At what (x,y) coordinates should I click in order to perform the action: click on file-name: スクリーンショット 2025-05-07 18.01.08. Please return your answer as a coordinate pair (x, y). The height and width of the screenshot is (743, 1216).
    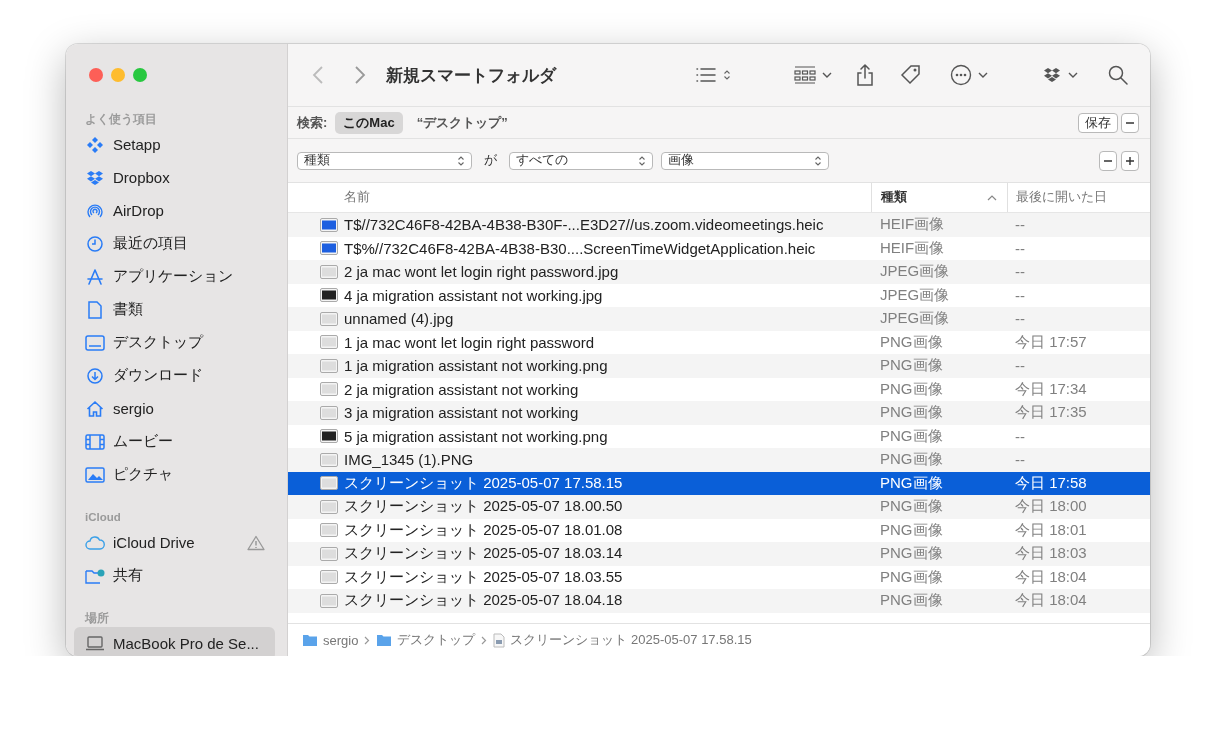
    Looking at the image, I should click on (483, 530).